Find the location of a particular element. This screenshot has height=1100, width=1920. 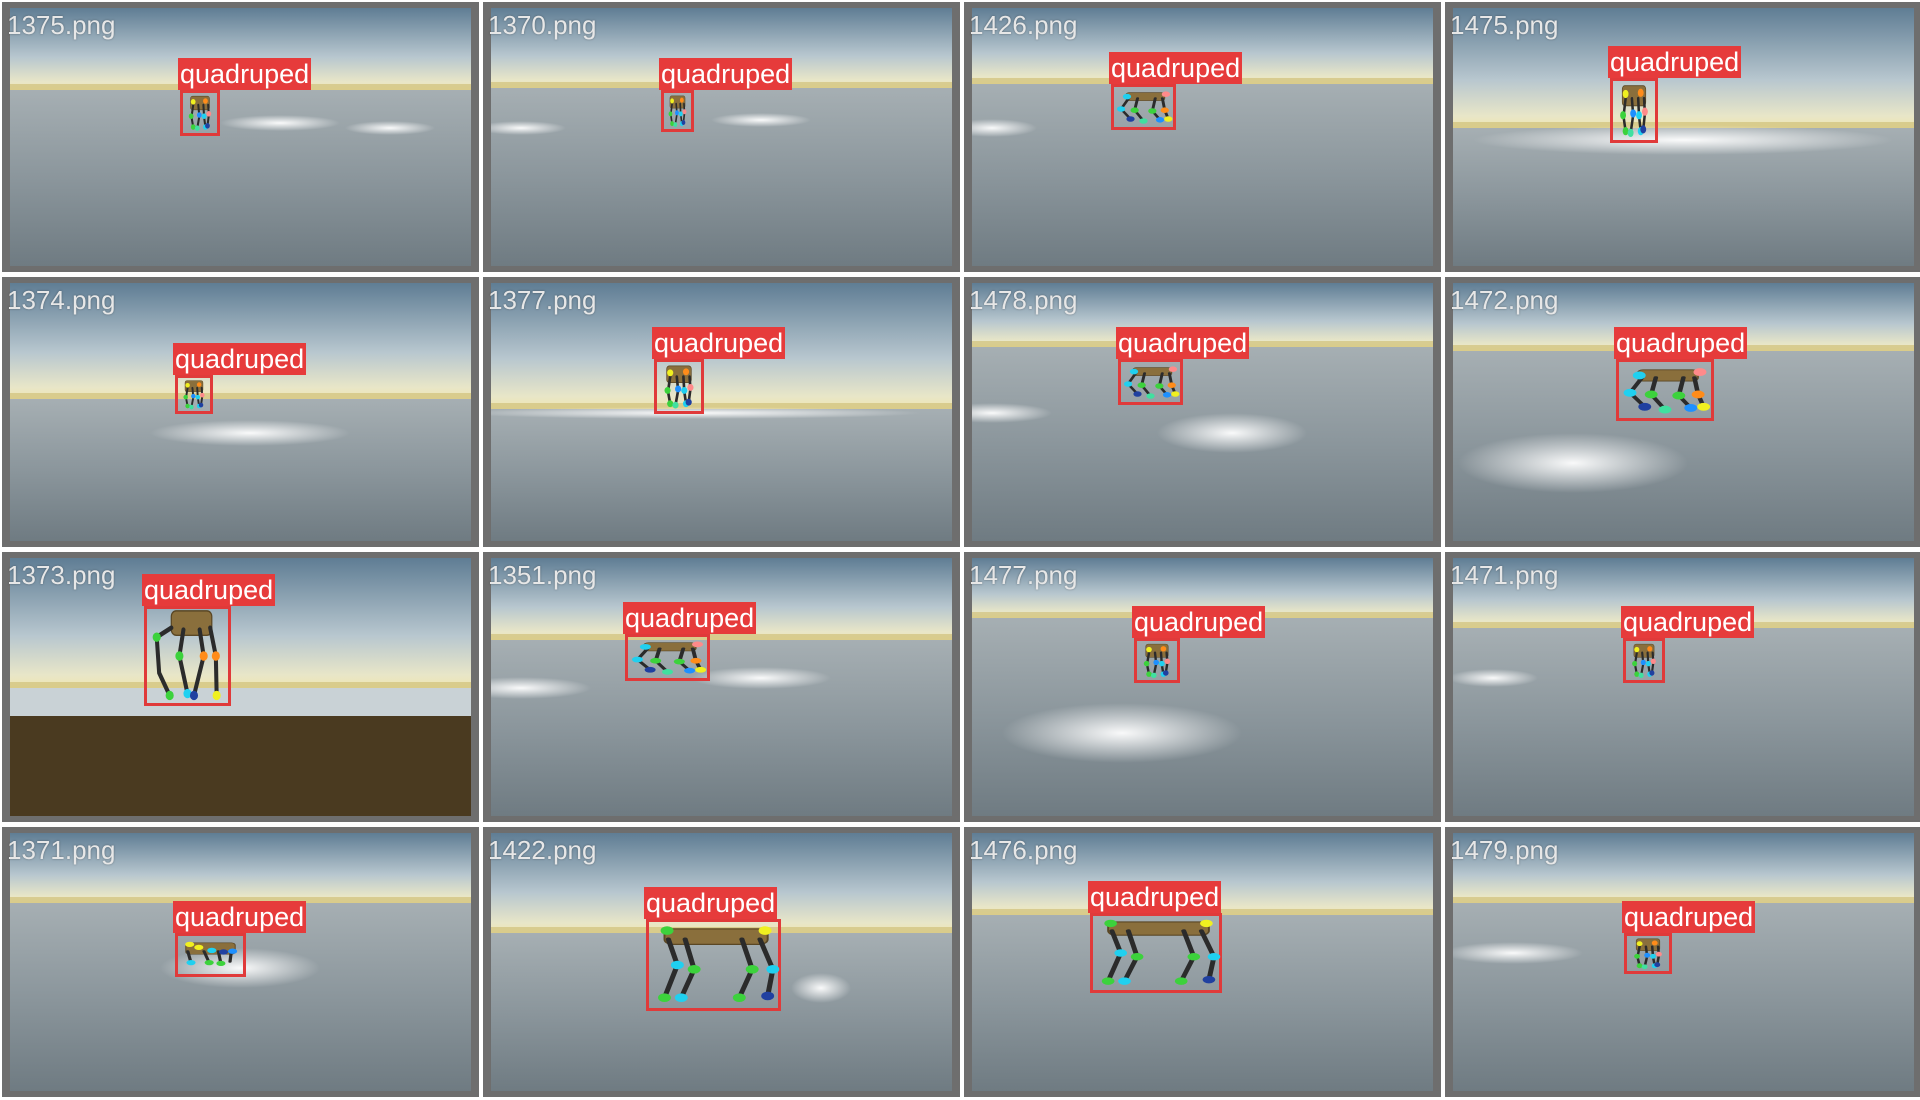

image-filename: 1477.png is located at coordinates (1023, 575).